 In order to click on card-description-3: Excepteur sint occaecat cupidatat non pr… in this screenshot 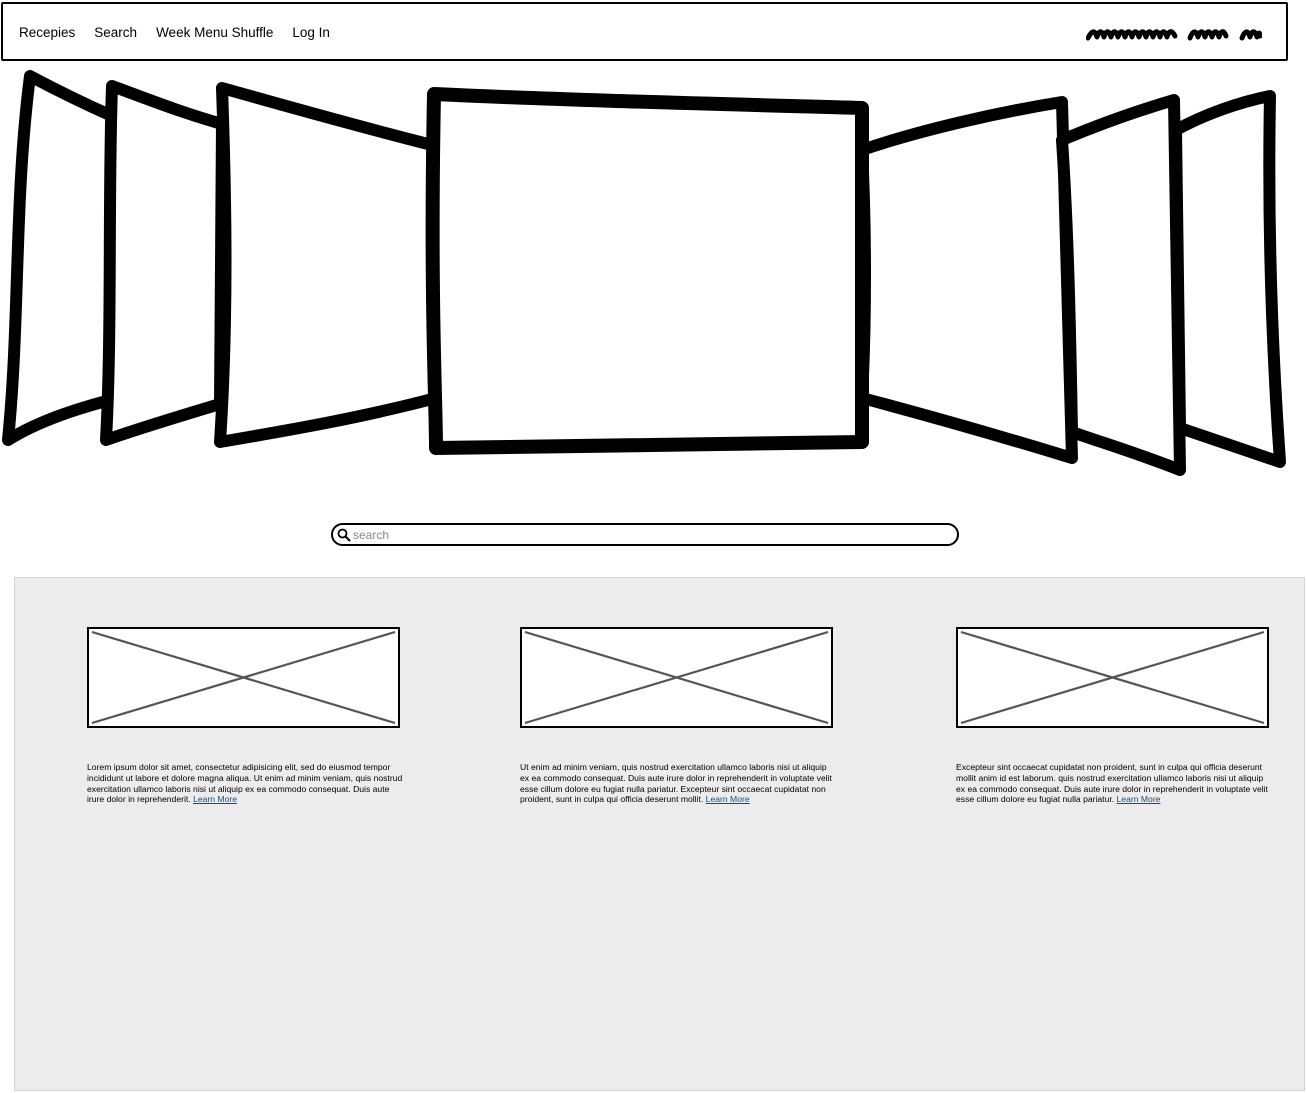, I will do `click(1115, 783)`.